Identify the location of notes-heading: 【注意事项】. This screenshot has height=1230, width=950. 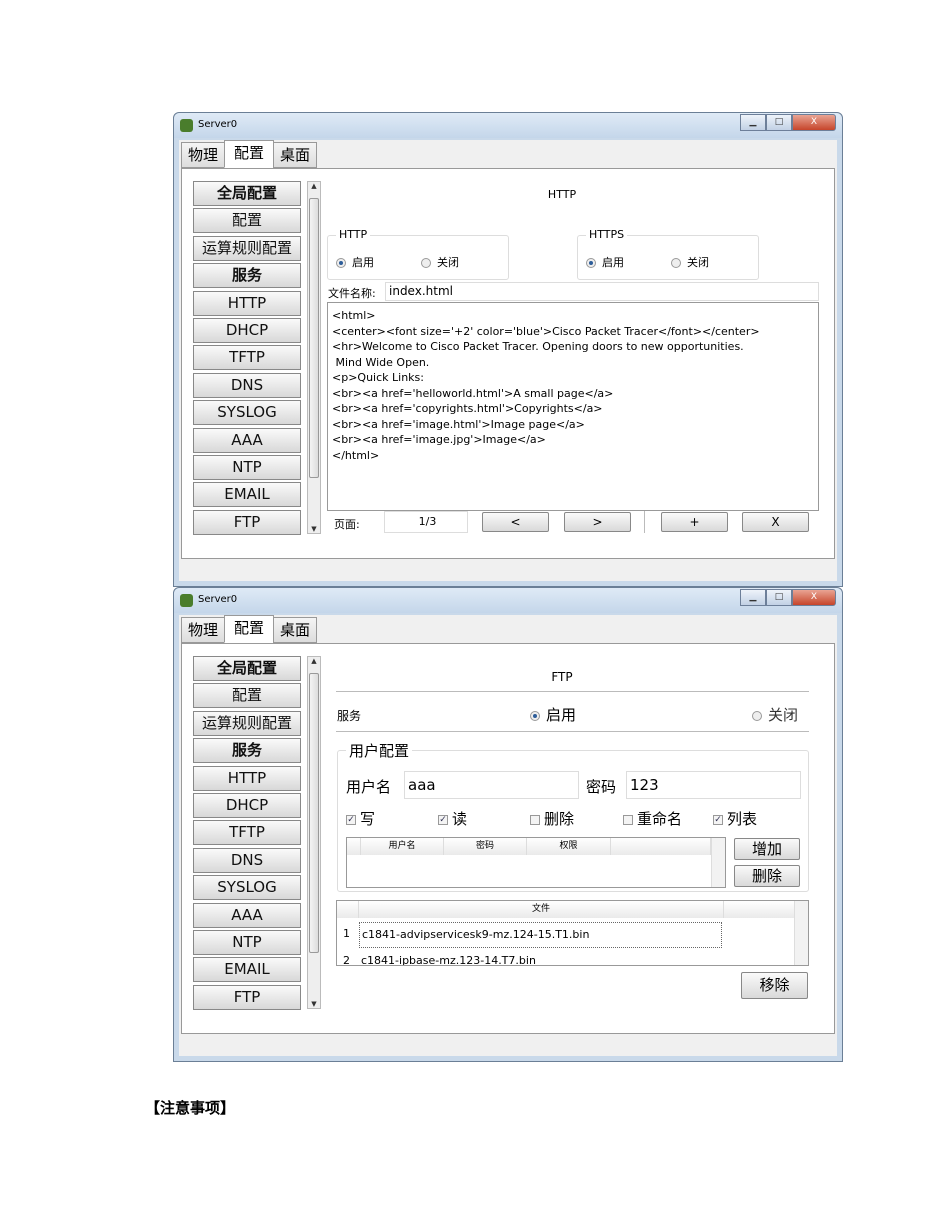
(190, 1108).